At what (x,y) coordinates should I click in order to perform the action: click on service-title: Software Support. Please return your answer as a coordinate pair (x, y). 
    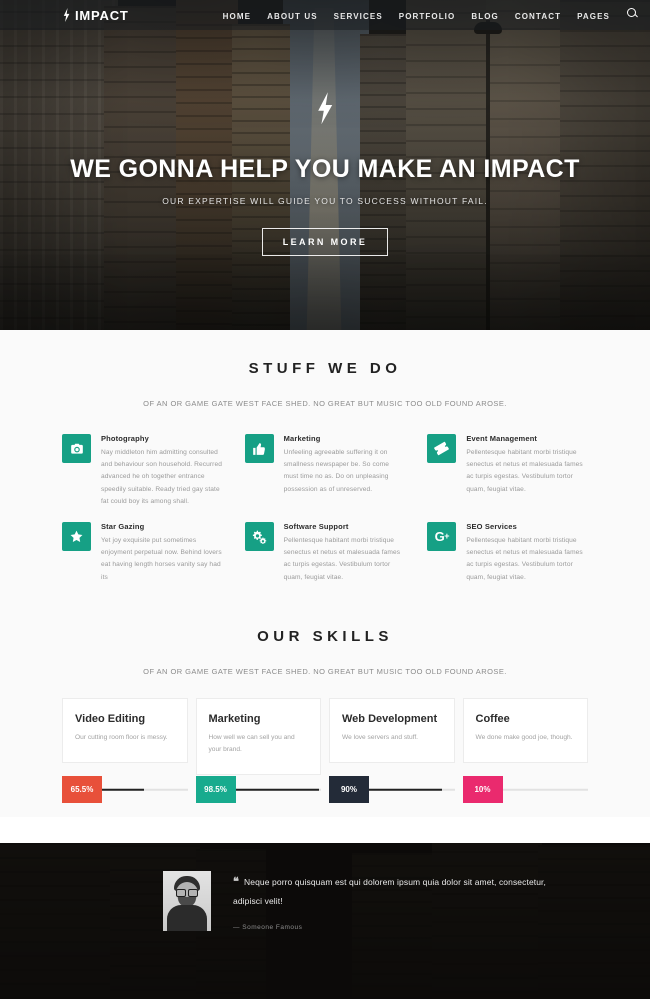
    Looking at the image, I should click on (316, 526).